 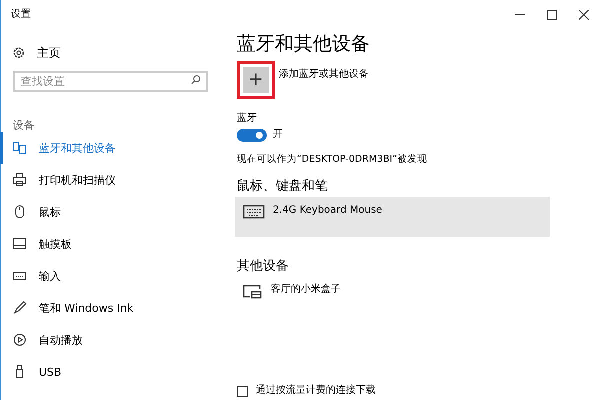 What do you see at coordinates (24, 125) in the screenshot?
I see `section-label: 设备` at bounding box center [24, 125].